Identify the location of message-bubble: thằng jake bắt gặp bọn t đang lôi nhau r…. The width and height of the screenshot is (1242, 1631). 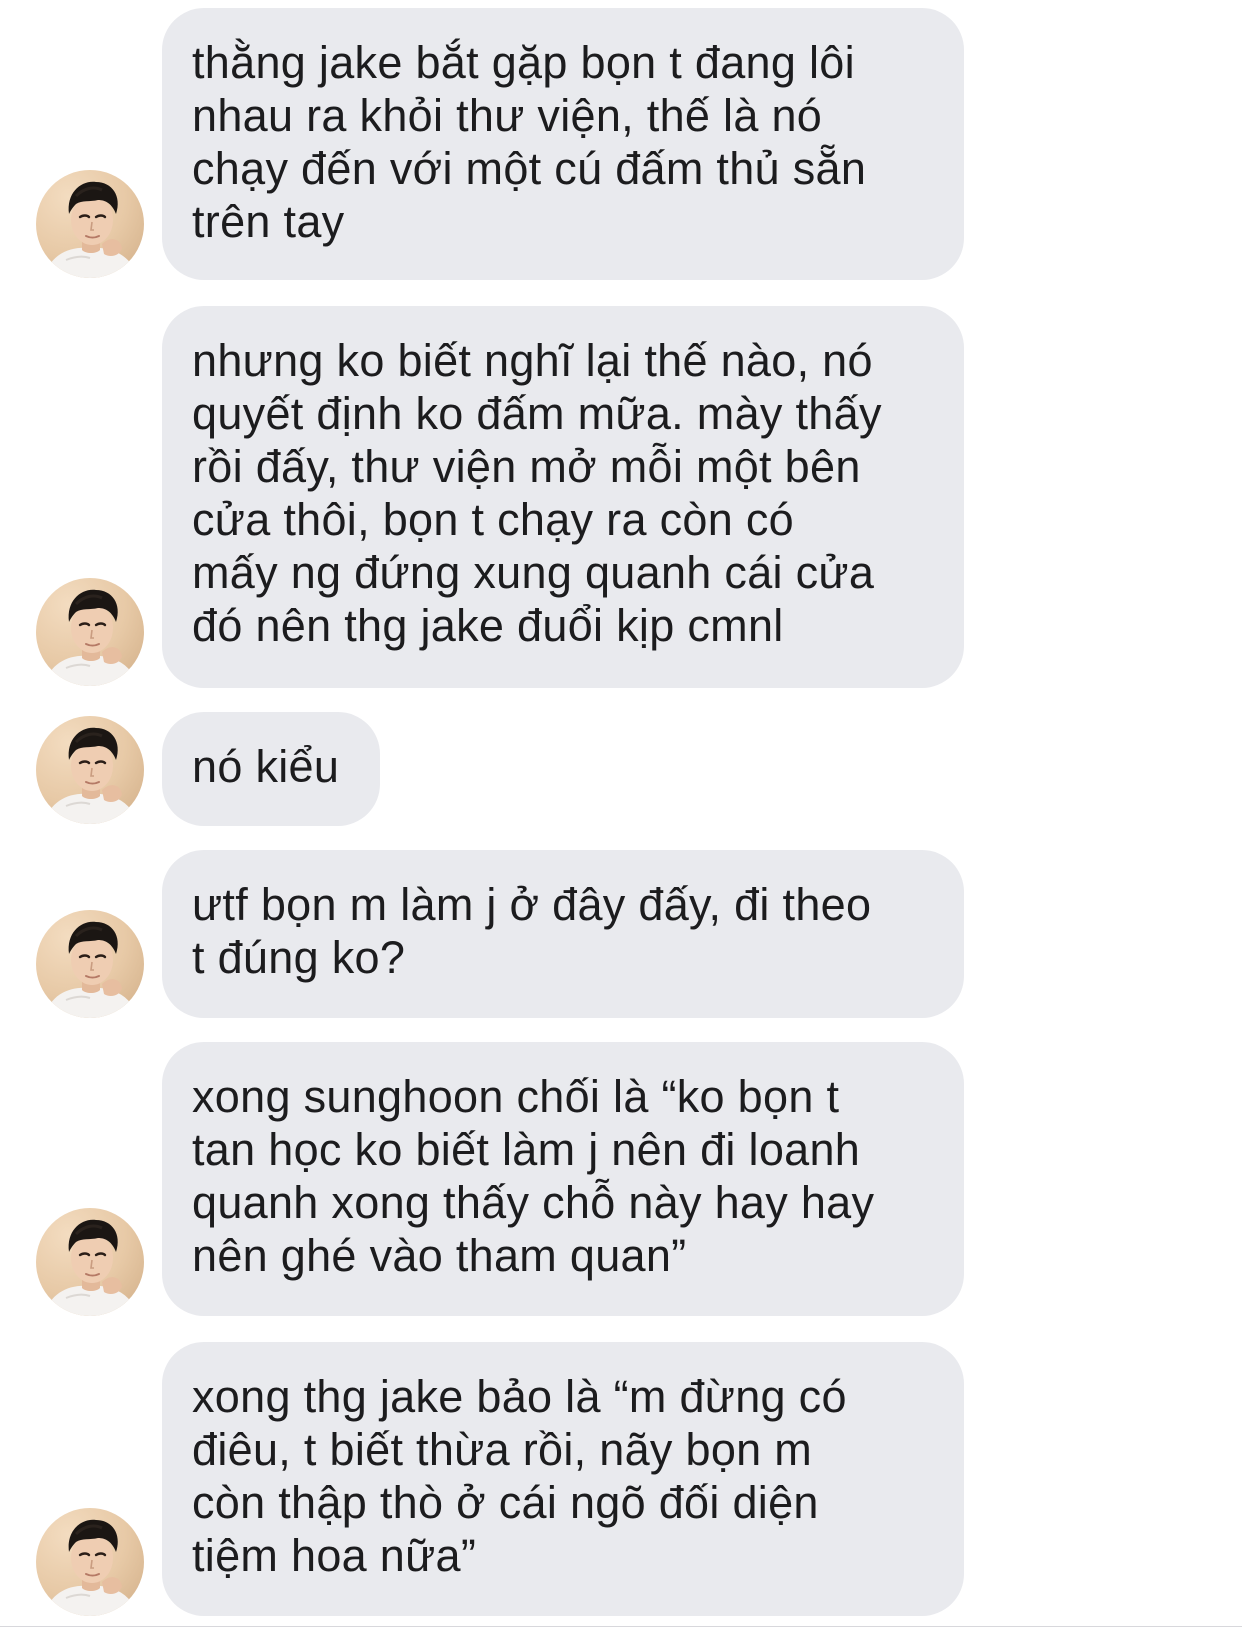
(563, 144).